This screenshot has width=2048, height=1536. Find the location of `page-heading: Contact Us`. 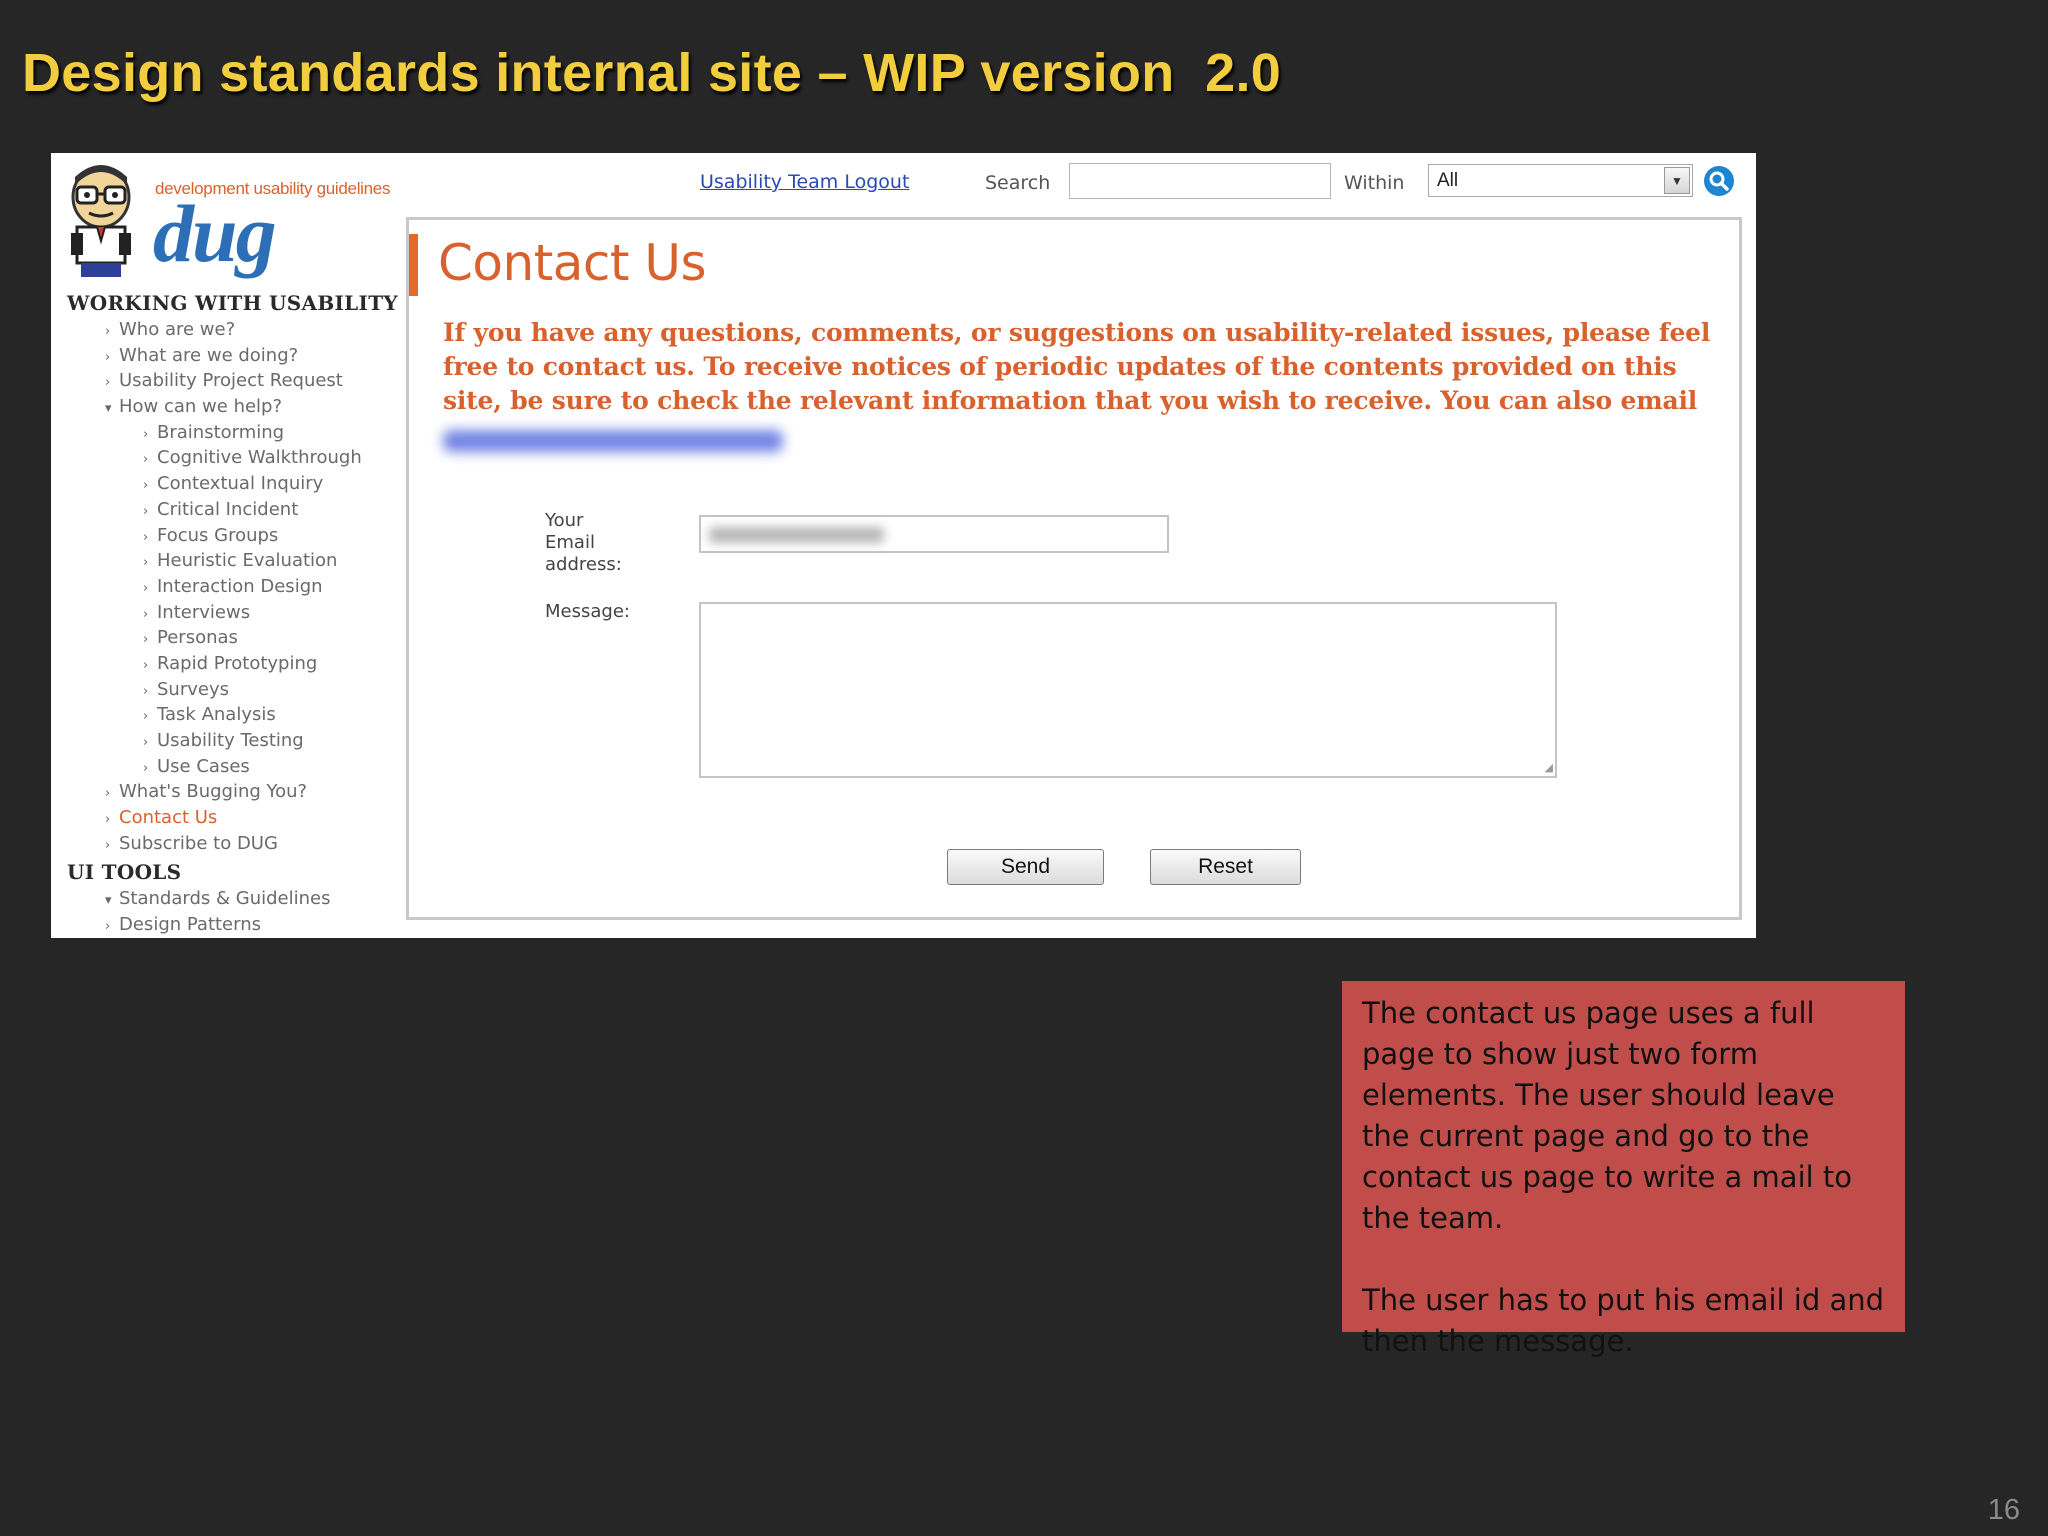

page-heading: Contact Us is located at coordinates (572, 263).